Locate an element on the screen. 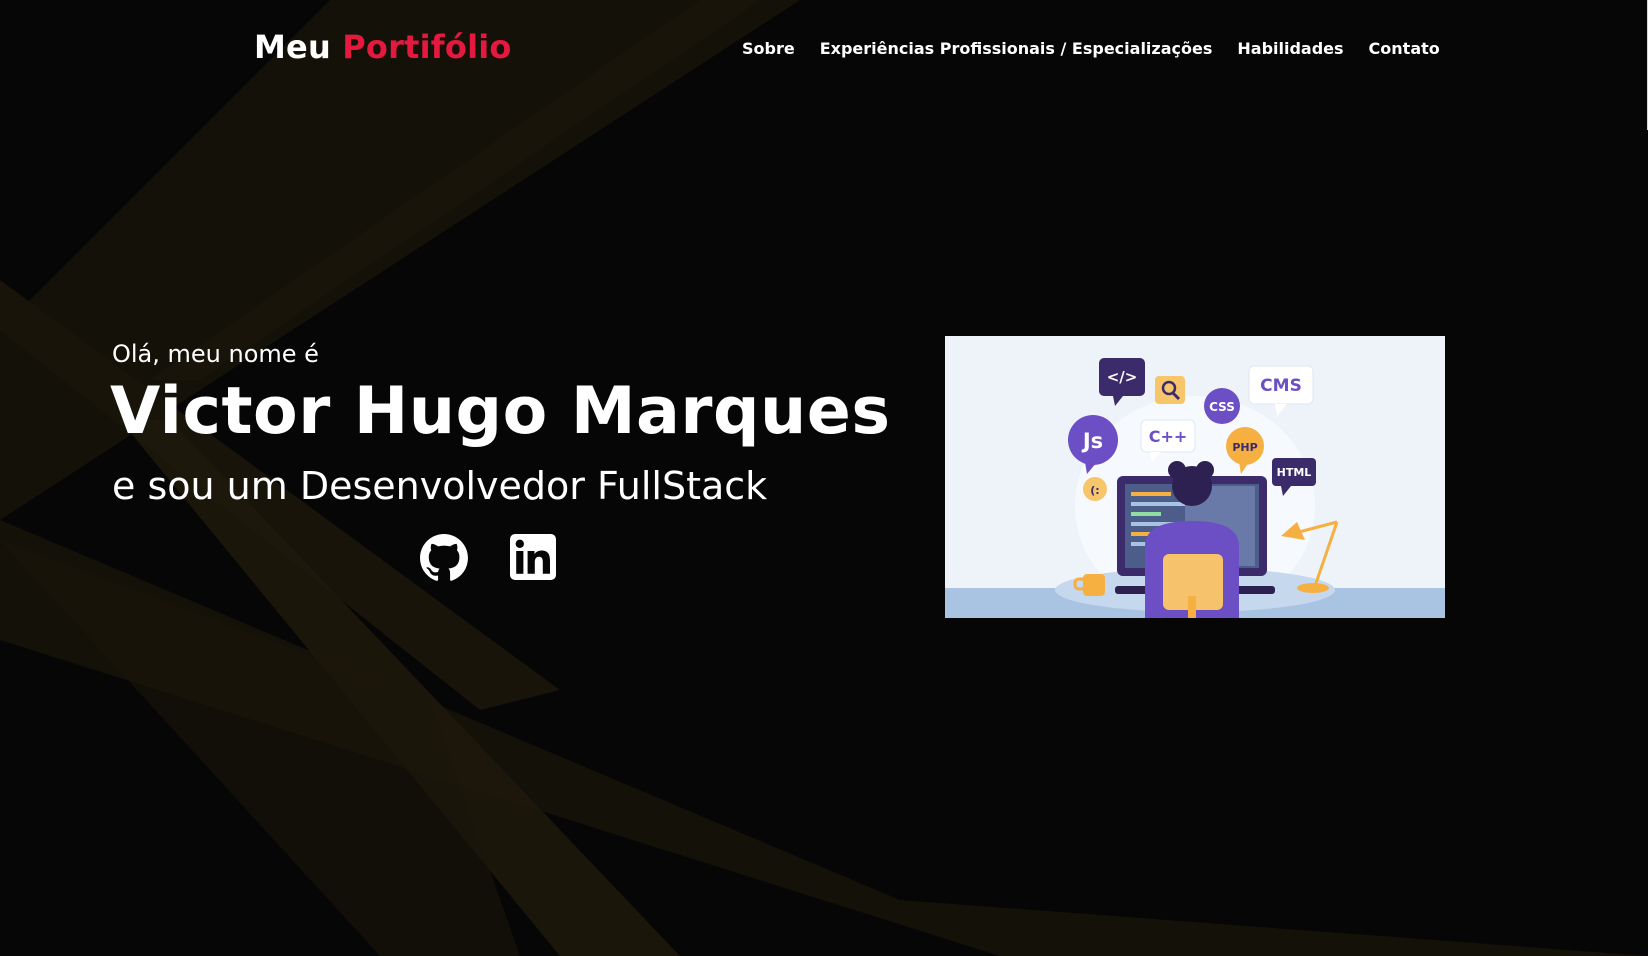 The image size is (1648, 956). search-bubble is located at coordinates (1170, 390).